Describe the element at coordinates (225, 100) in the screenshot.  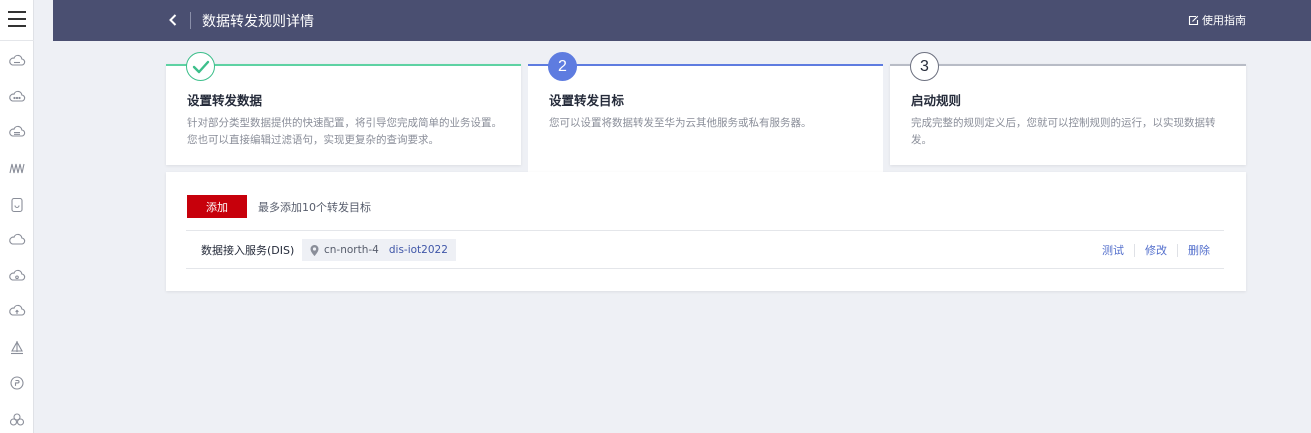
I see `step-title: 设置转发数据` at that location.